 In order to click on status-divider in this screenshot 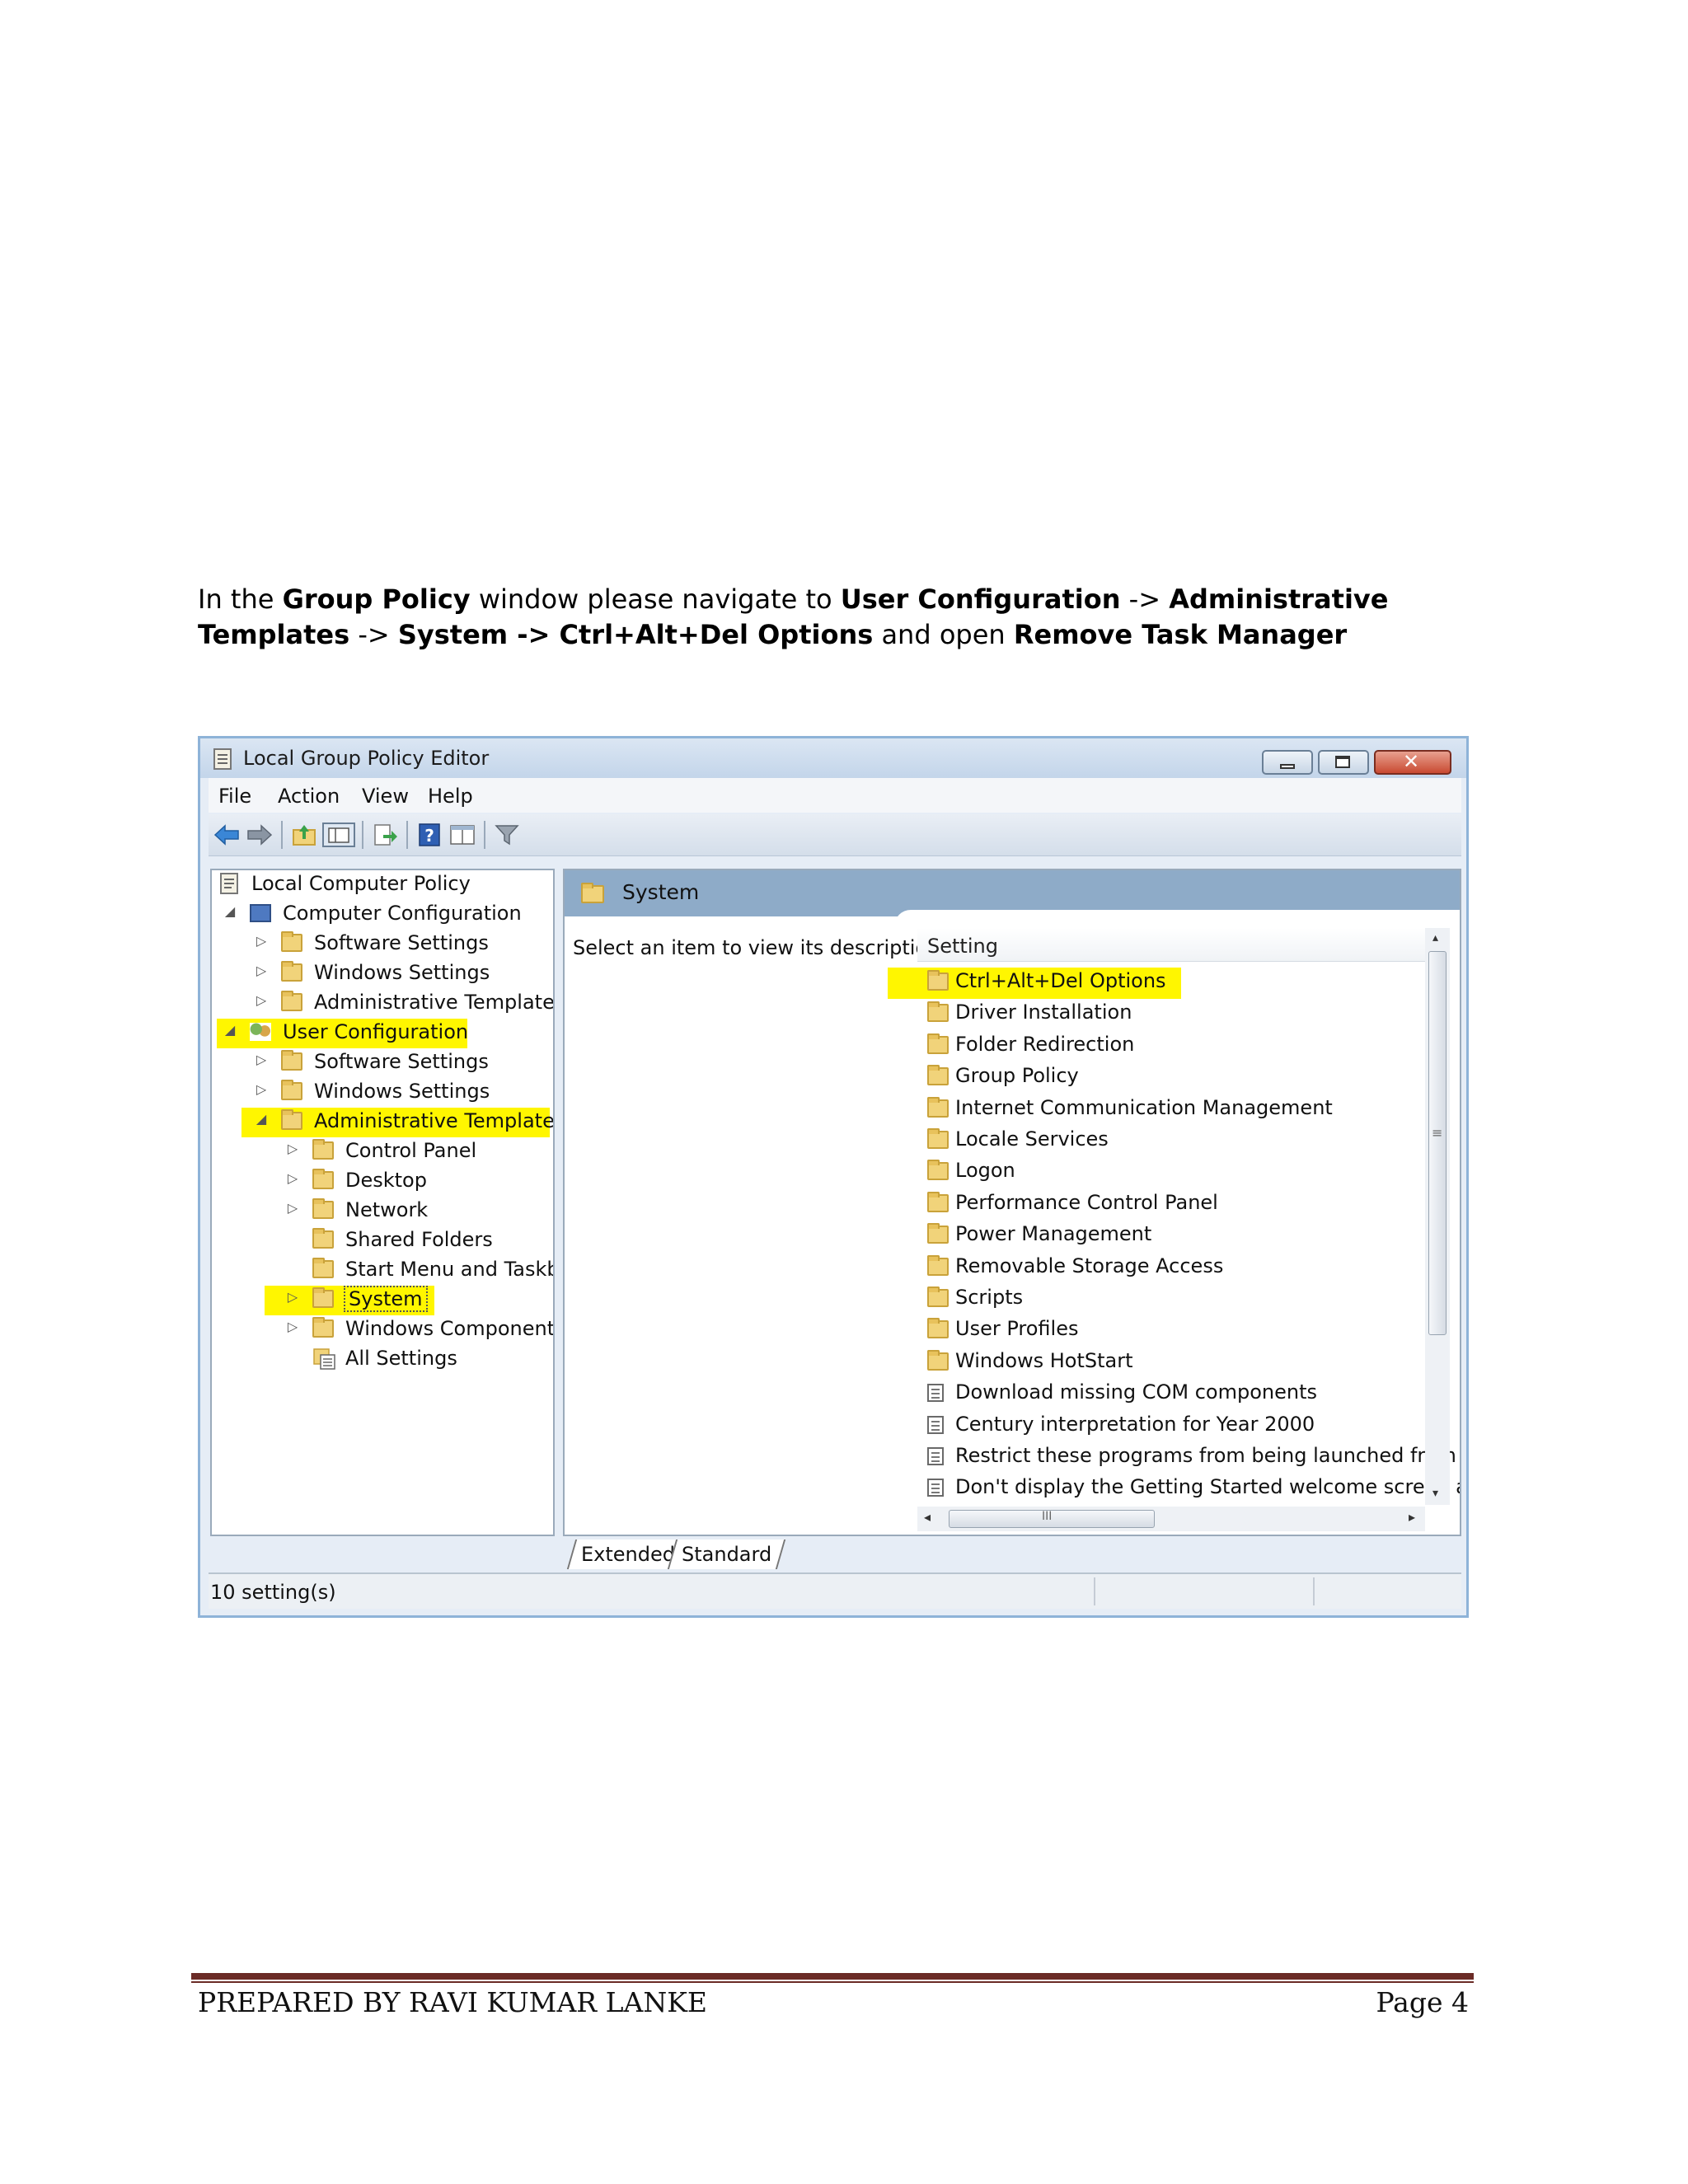, I will do `click(1314, 1591)`.